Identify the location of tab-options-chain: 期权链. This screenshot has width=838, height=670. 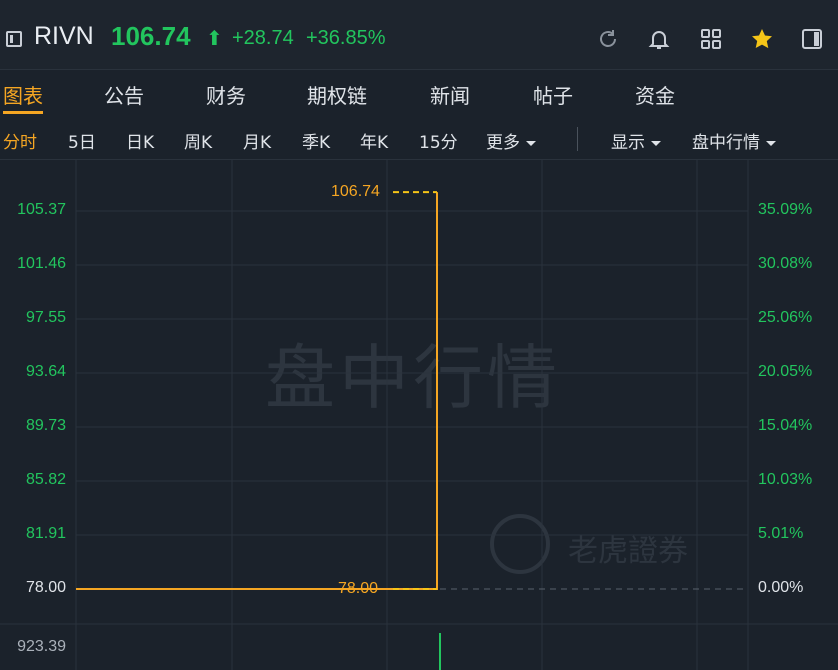
(337, 94).